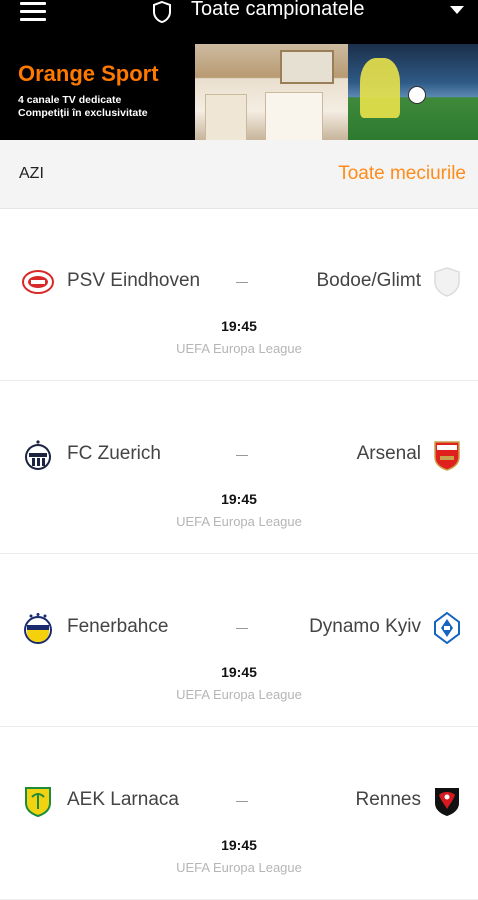  What do you see at coordinates (447, 456) in the screenshot?
I see `arsenal-crest-icon` at bounding box center [447, 456].